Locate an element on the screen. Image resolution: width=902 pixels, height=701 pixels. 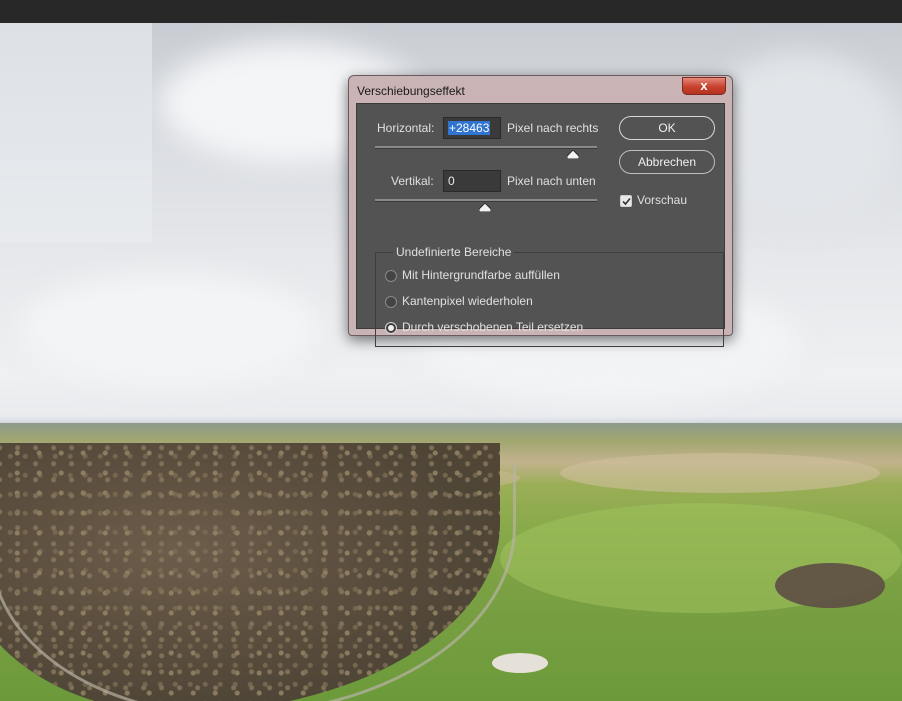
vertical-unit: Pixel nach unten is located at coordinates (551, 181).